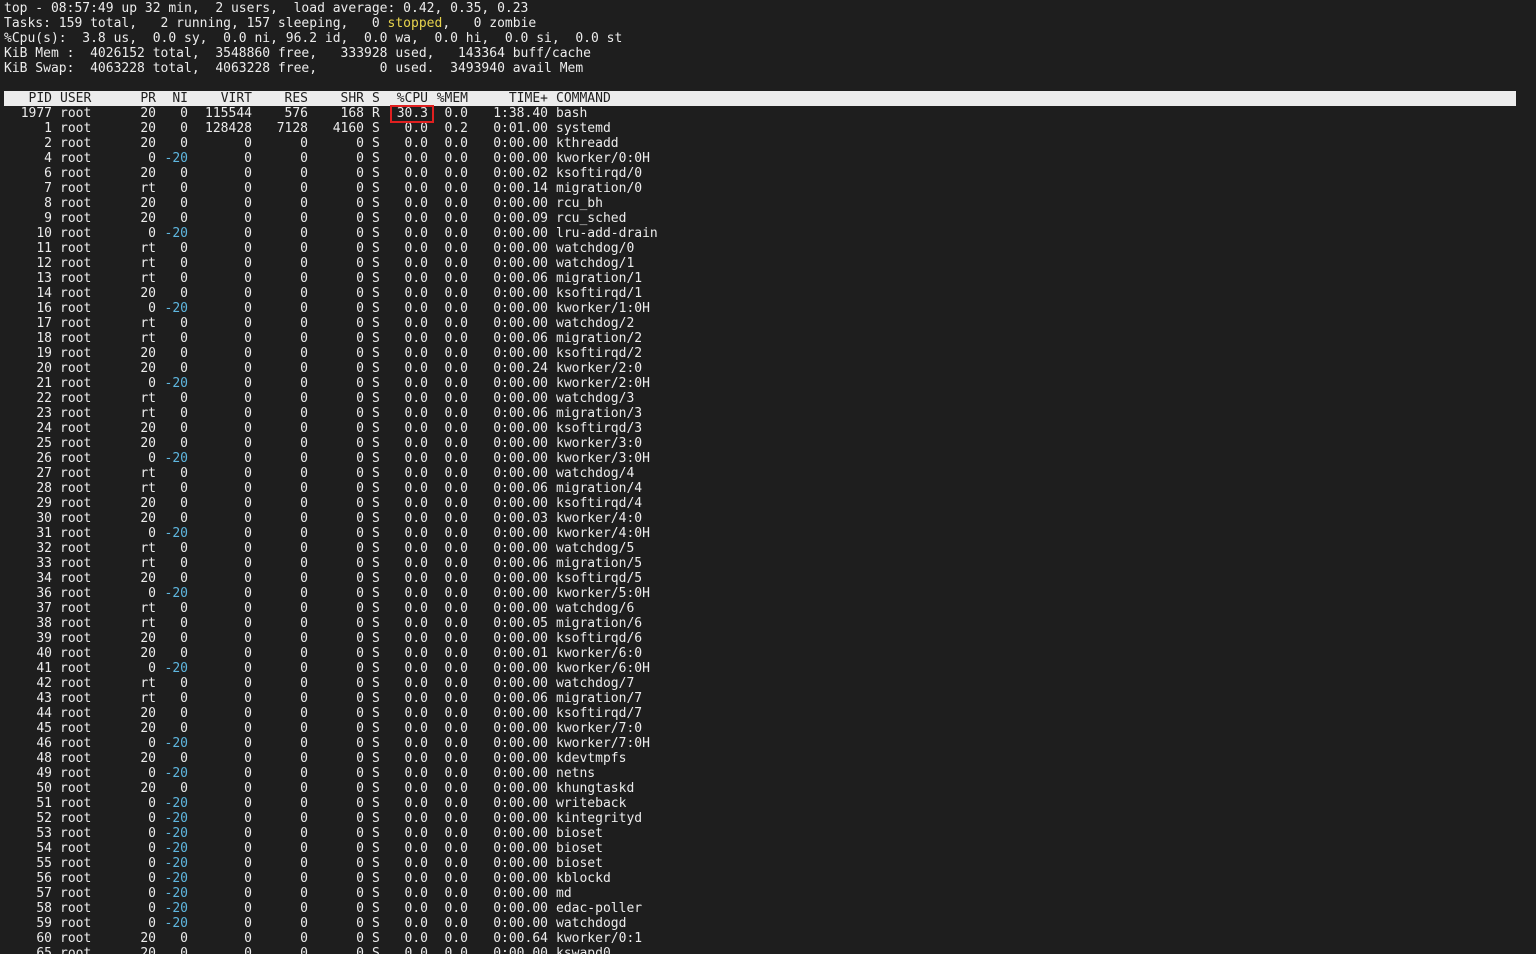 This screenshot has height=954, width=1536. Describe the element at coordinates (48, 203) in the screenshot. I see `process-pid-cell: 8` at that location.